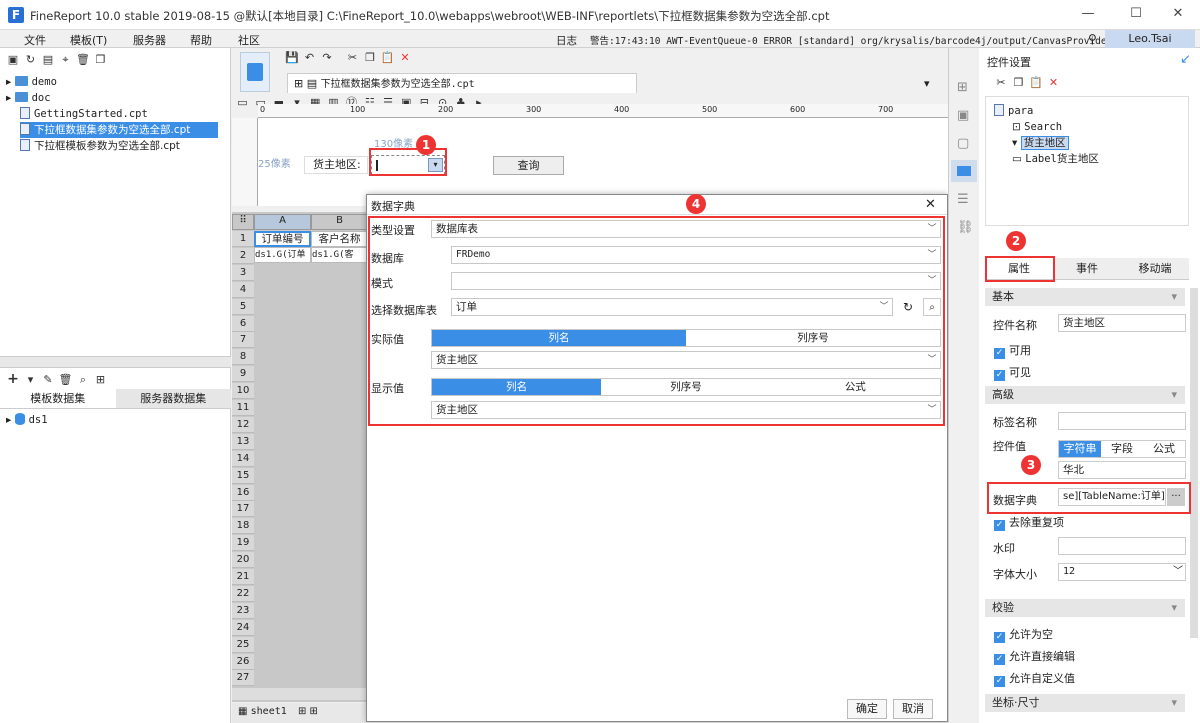 This screenshot has width=1200, height=723. What do you see at coordinates (327, 58) in the screenshot?
I see `redo-icon: ↷` at bounding box center [327, 58].